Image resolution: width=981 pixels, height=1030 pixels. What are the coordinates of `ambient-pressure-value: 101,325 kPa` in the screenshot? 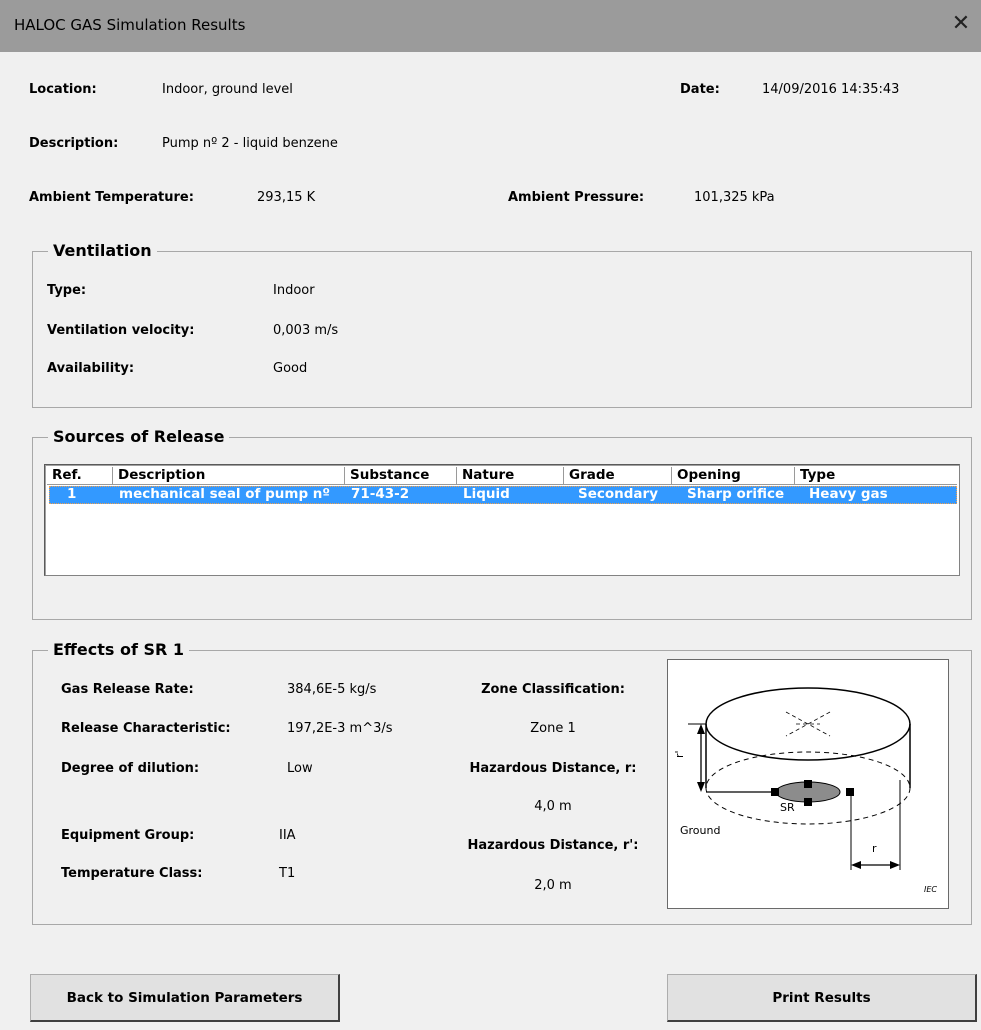 It's located at (734, 197).